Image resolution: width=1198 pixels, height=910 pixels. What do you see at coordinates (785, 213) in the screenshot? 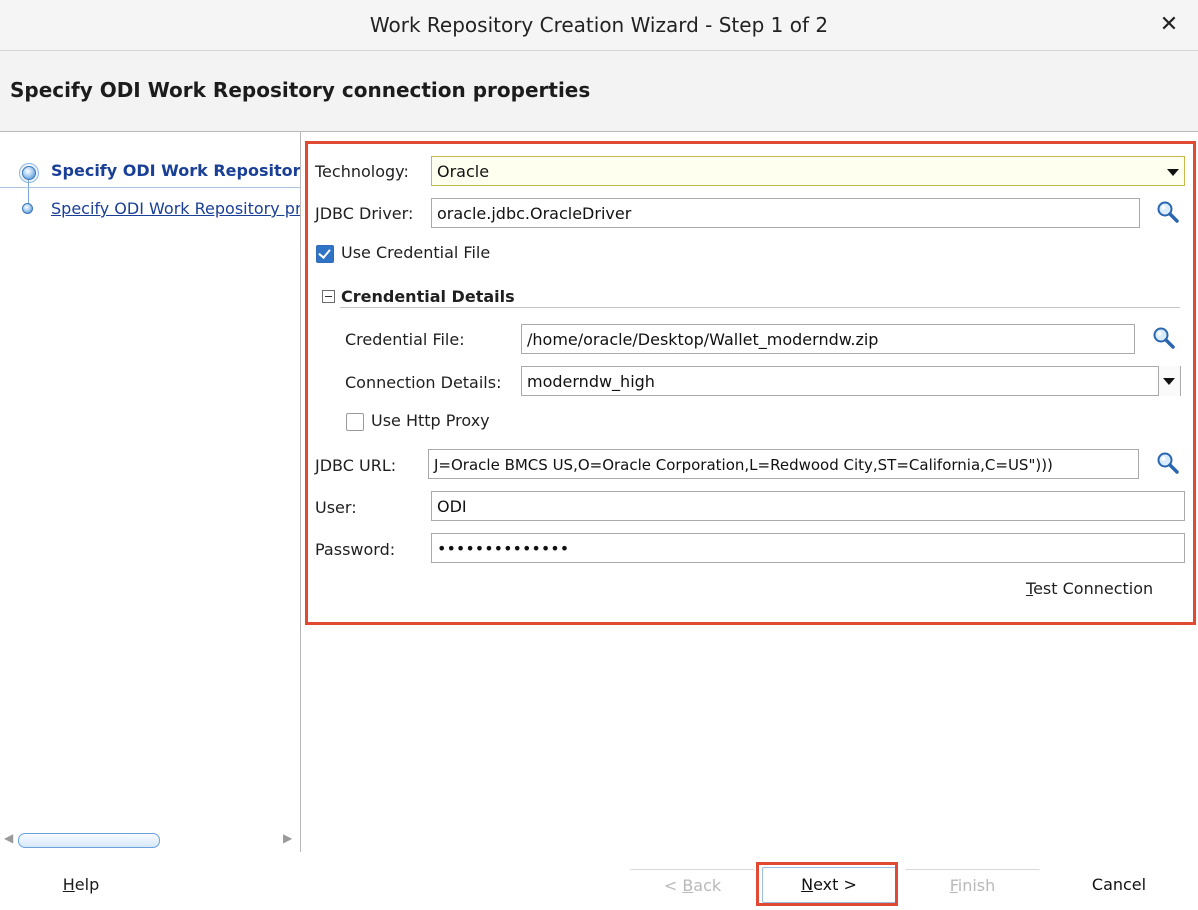
I see `jdbc-driver-field: oracle.jdbc.OracleDriver` at bounding box center [785, 213].